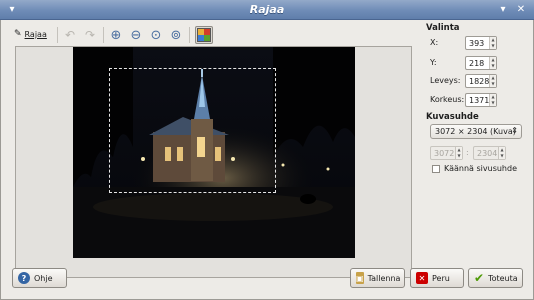 The height and width of the screenshot is (300, 534). Describe the element at coordinates (514, 130) in the screenshot. I see `combo-arrows-icon: ⇕` at that location.